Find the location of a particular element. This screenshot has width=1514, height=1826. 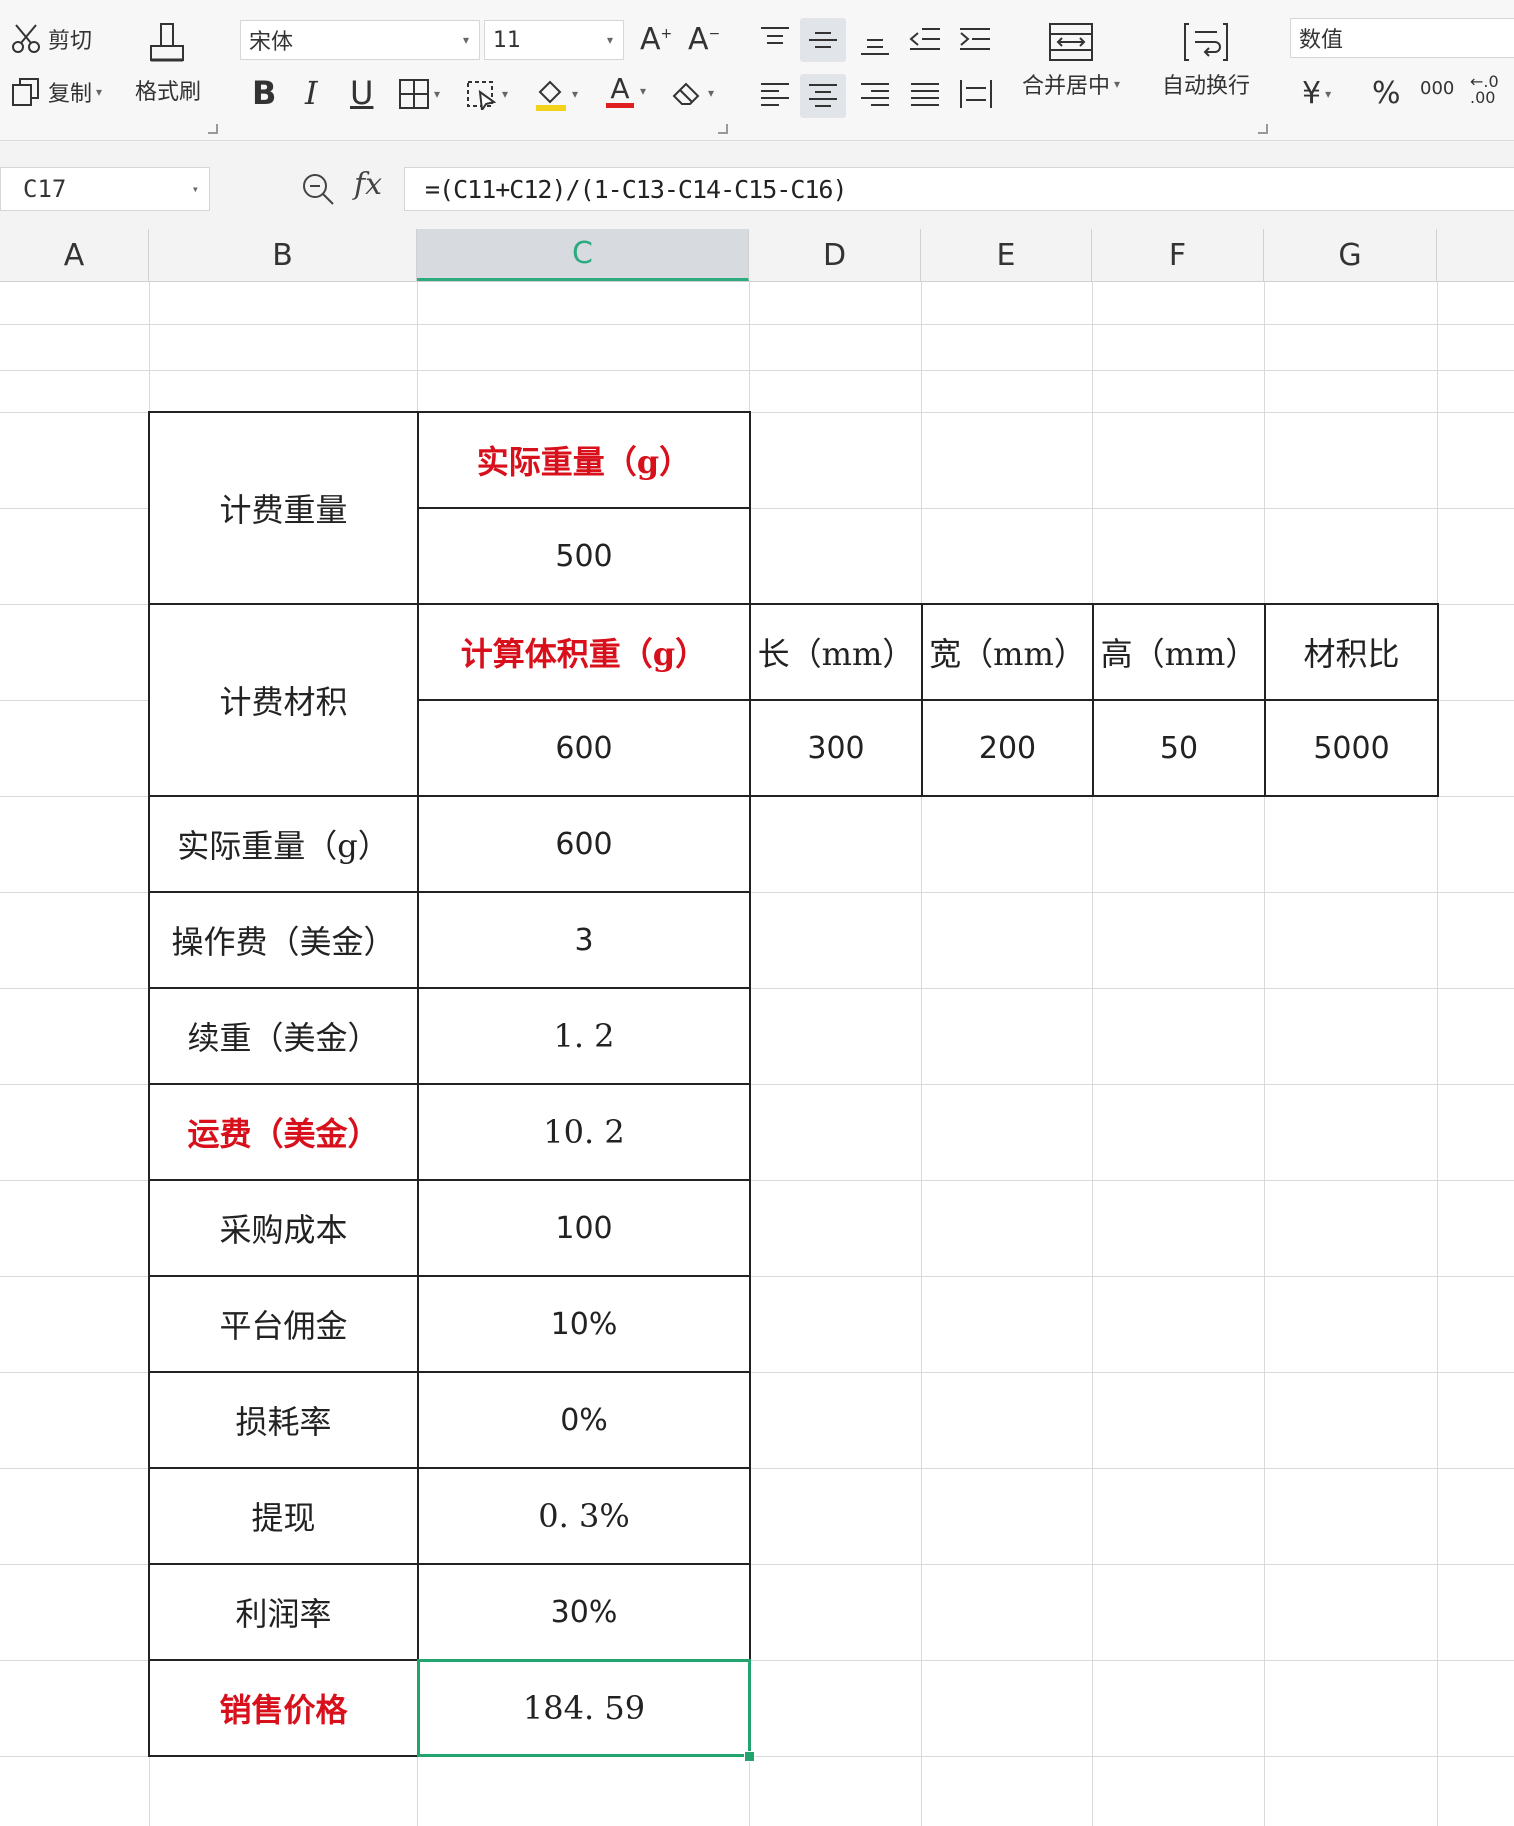

cell-style-button: ▾ is located at coordinates (487, 94).